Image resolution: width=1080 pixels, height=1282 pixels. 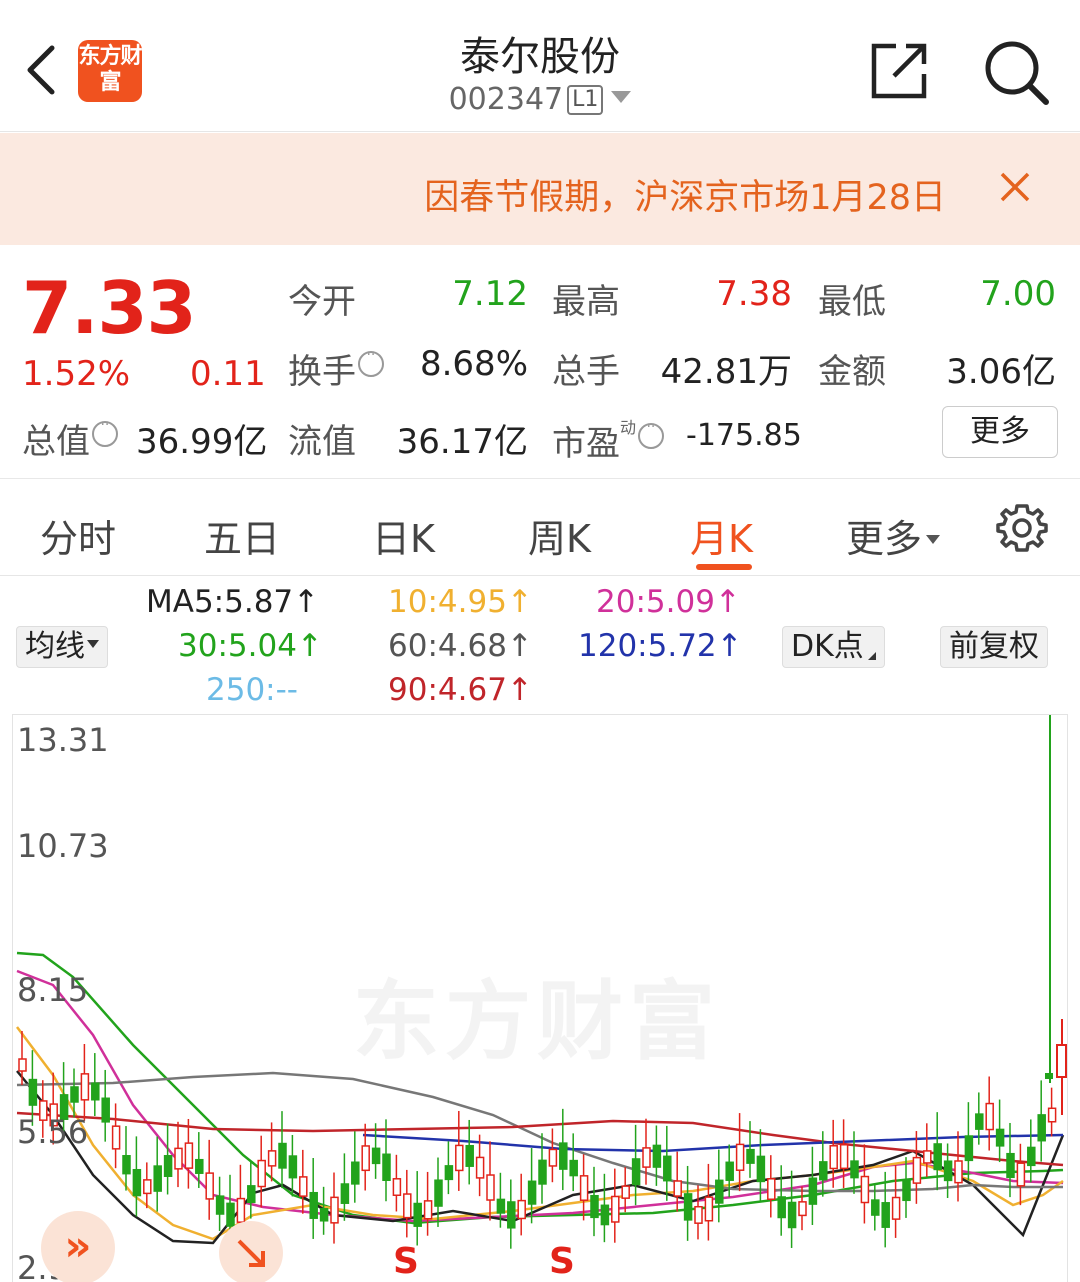 I want to click on ma20-value: 20:5.09↑, so click(x=668, y=602).